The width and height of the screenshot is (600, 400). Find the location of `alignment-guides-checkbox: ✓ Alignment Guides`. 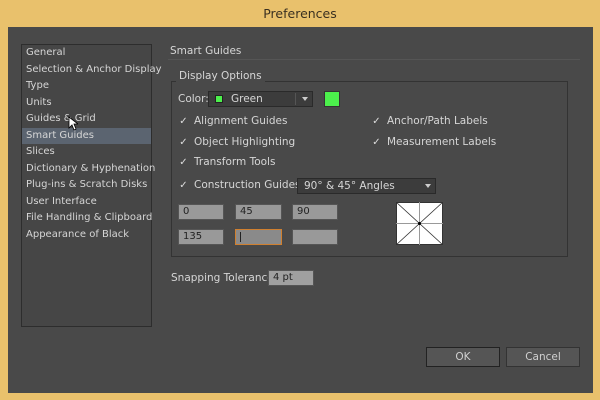

alignment-guides-checkbox: ✓ Alignment Guides is located at coordinates (232, 121).